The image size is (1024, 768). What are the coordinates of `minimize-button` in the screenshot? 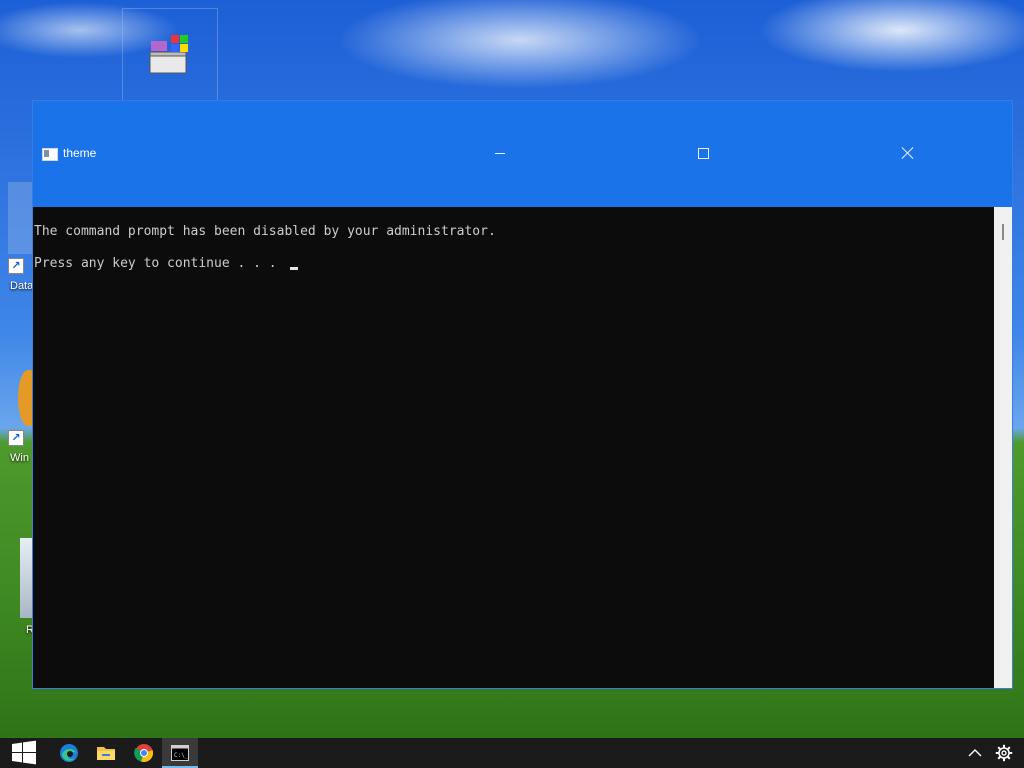 It's located at (500, 153).